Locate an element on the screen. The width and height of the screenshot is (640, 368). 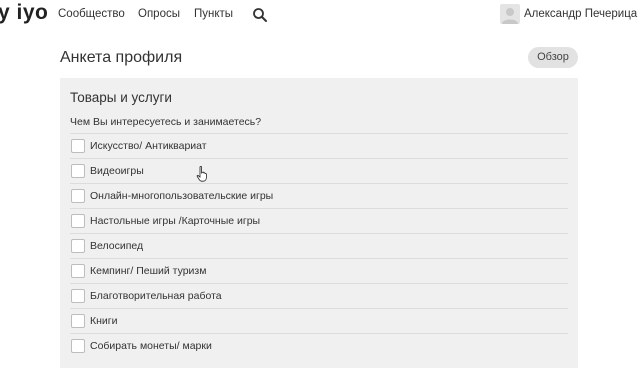
overview-button: Обзор is located at coordinates (553, 57).